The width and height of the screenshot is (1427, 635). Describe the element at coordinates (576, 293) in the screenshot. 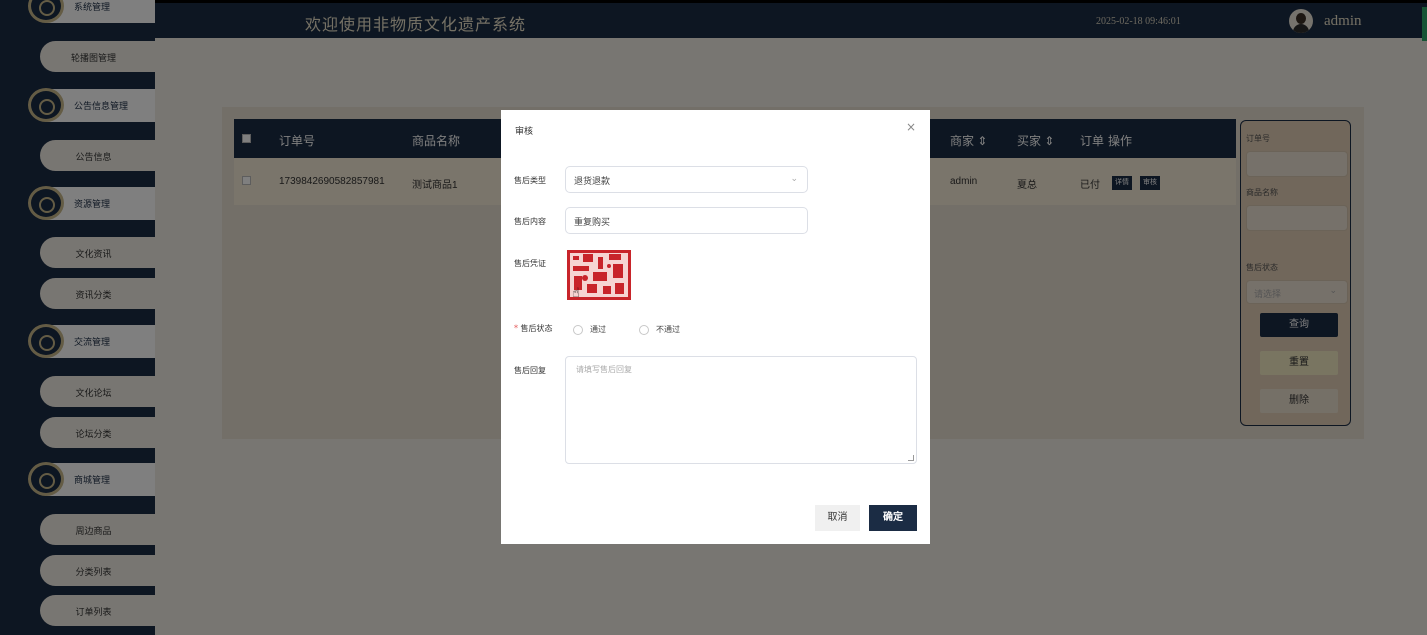

I see `pointer-cursor-icon: ☝` at that location.